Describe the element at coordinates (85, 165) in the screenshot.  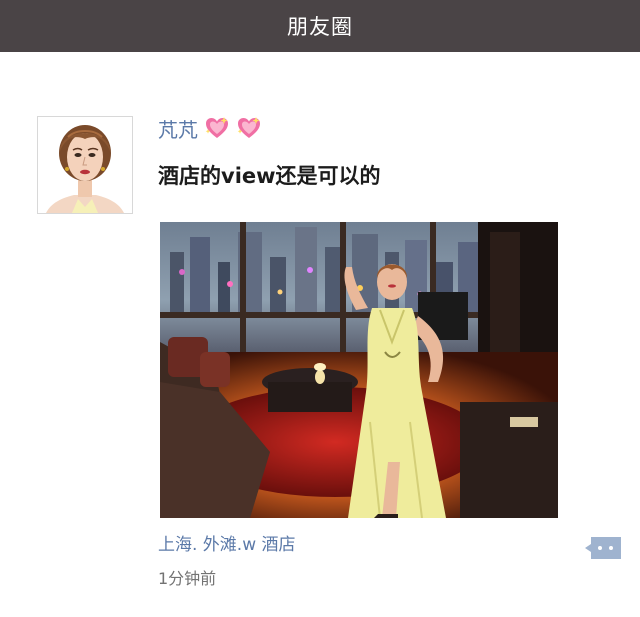
I see `avatar` at that location.